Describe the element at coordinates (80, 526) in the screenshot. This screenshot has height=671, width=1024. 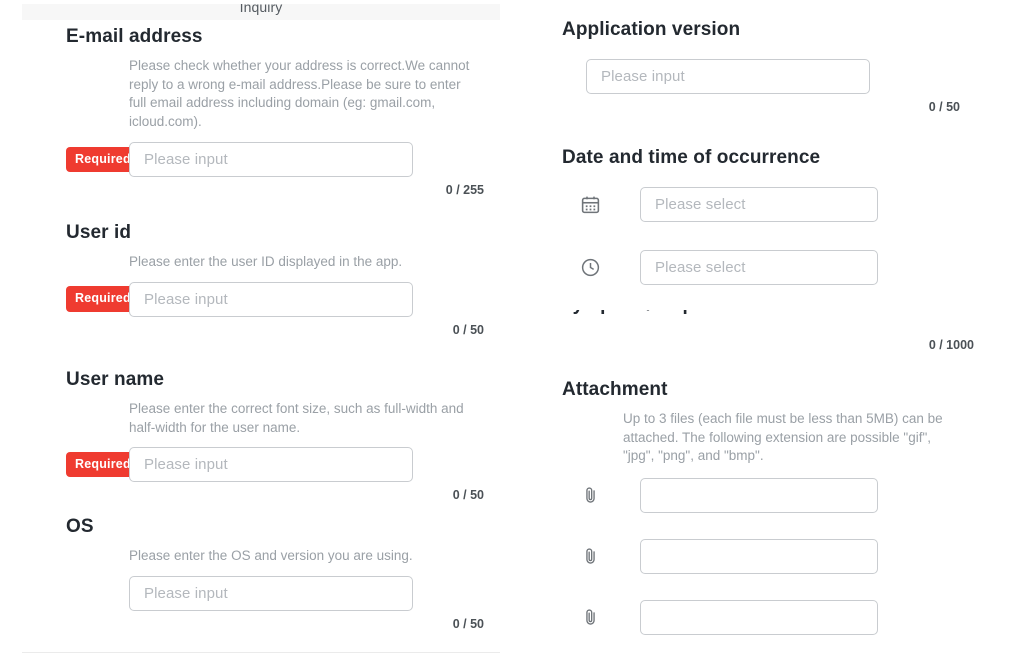
I see `field-title-os: OS` at that location.